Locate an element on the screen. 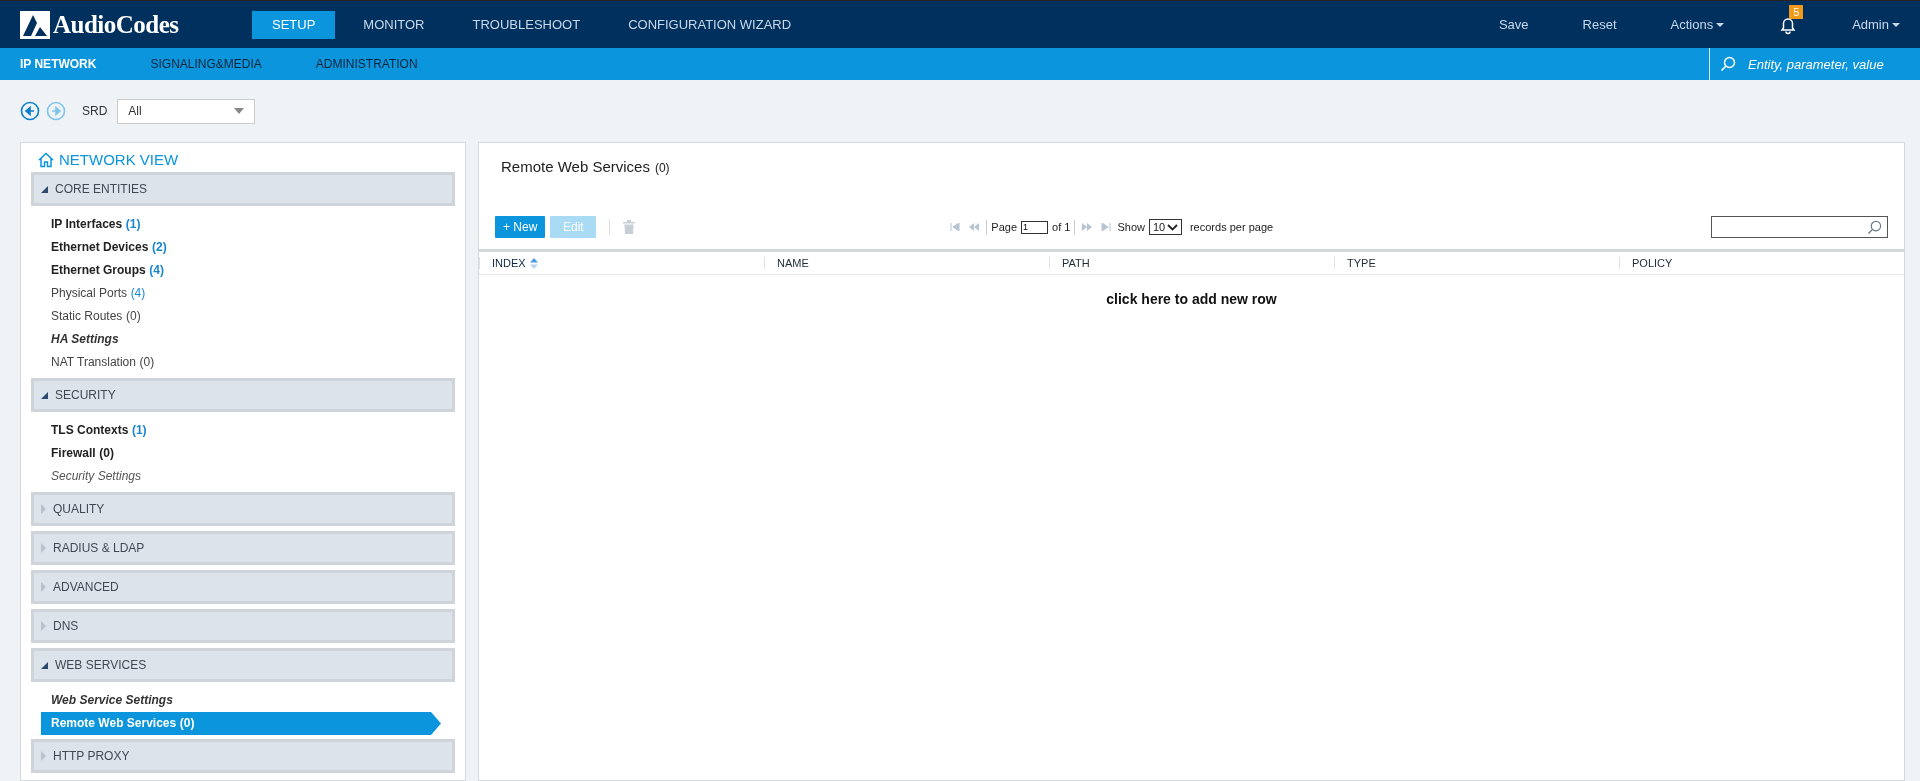 The width and height of the screenshot is (1920, 781). header-action: Reset is located at coordinates (1599, 24).